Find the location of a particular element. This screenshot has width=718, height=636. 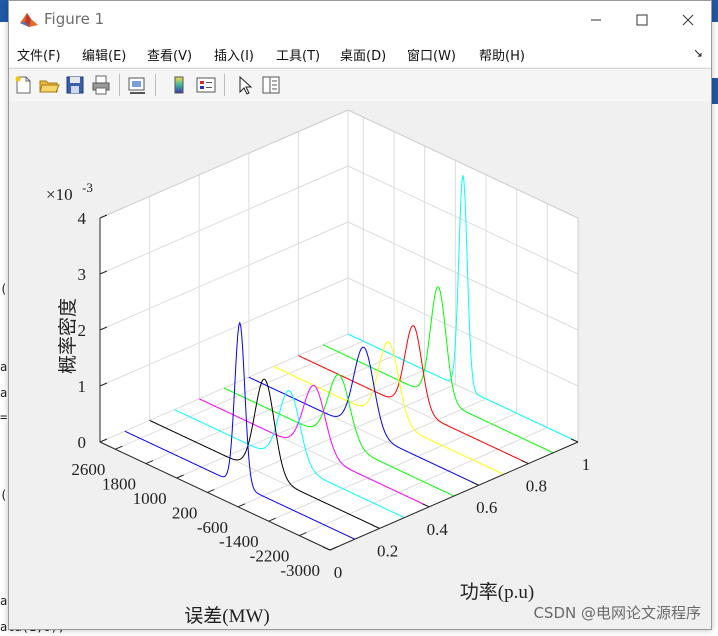

z-axis-label: 概率密度 is located at coordinates (68, 336).